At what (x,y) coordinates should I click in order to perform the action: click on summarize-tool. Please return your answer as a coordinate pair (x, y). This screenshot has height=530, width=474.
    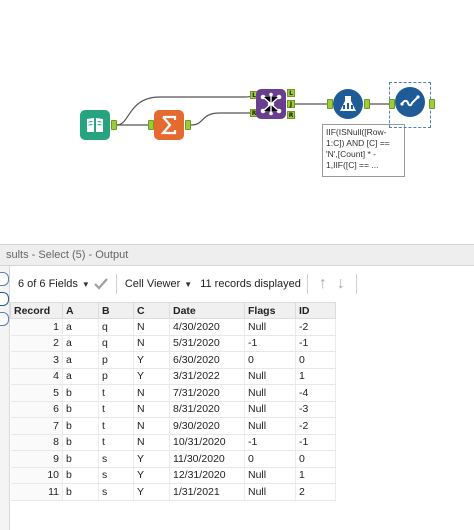
    Looking at the image, I should click on (169, 125).